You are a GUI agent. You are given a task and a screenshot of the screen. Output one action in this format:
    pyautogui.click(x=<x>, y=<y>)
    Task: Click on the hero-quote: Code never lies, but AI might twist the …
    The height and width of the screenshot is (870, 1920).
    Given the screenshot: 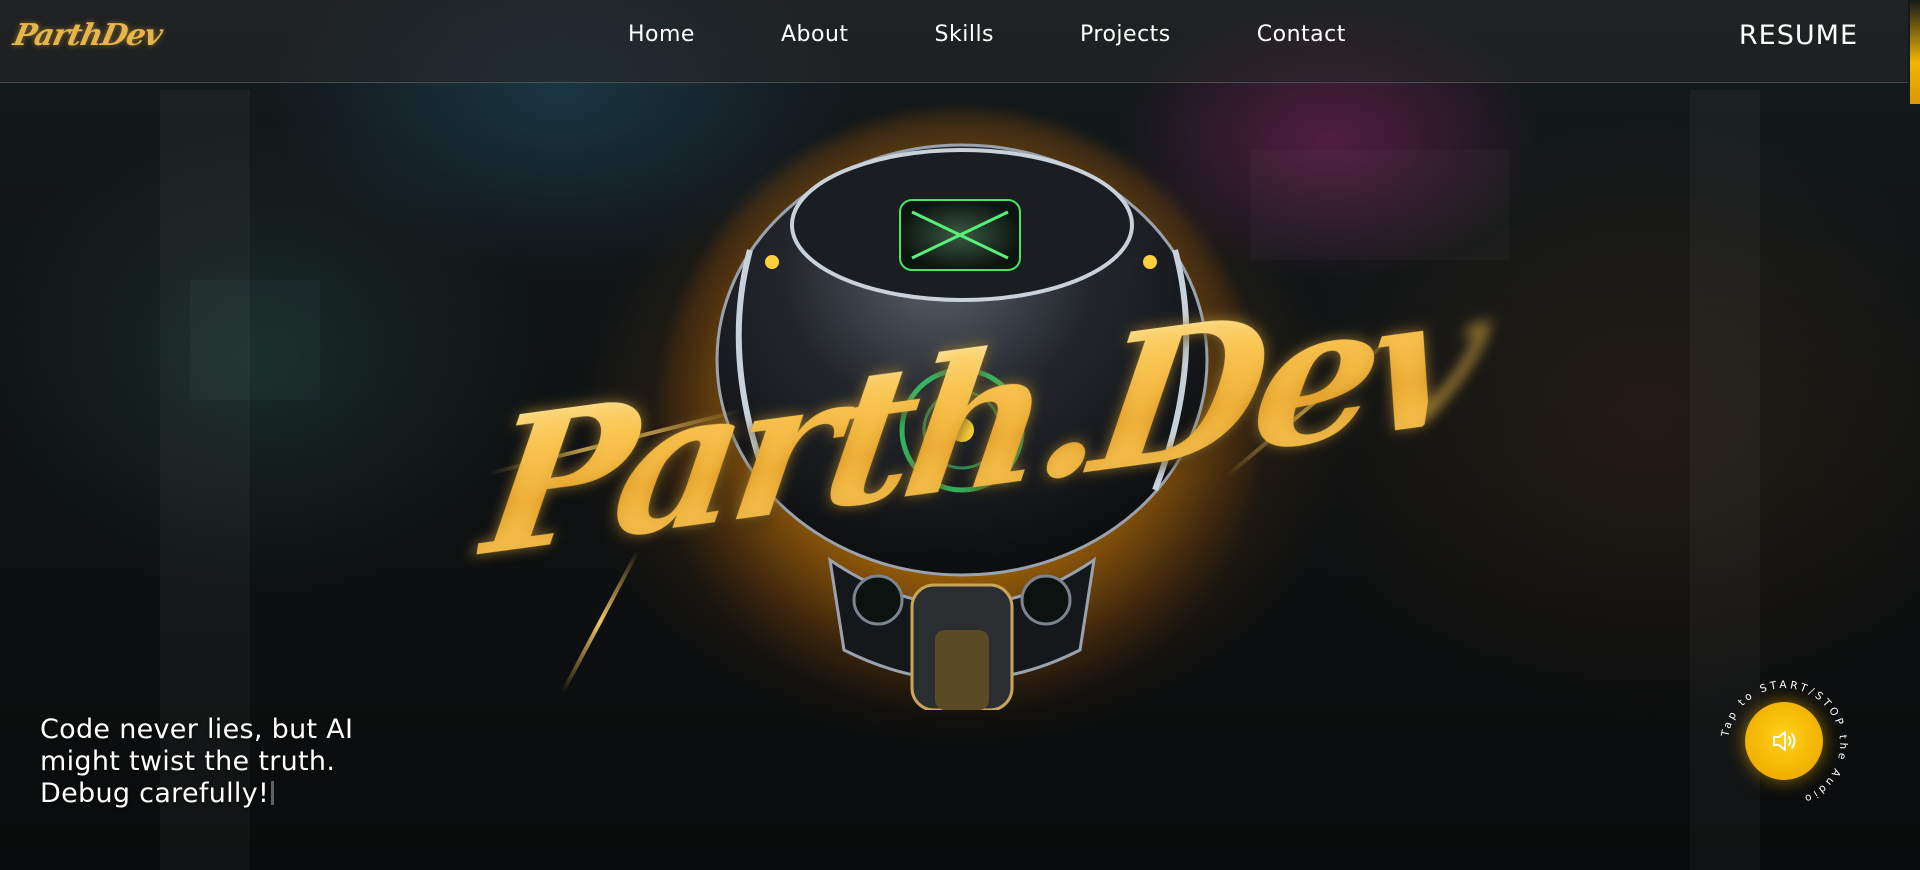 What is the action you would take?
    pyautogui.click(x=230, y=762)
    